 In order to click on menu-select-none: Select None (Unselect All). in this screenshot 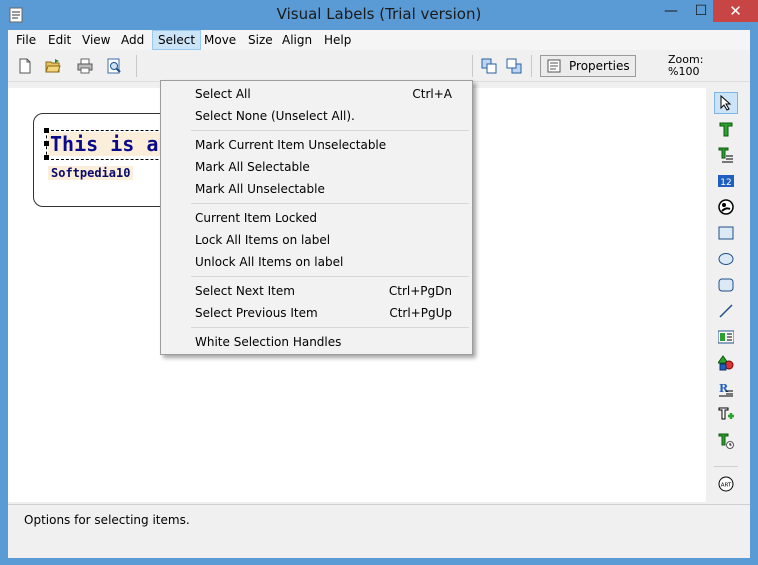, I will do `click(316, 116)`.